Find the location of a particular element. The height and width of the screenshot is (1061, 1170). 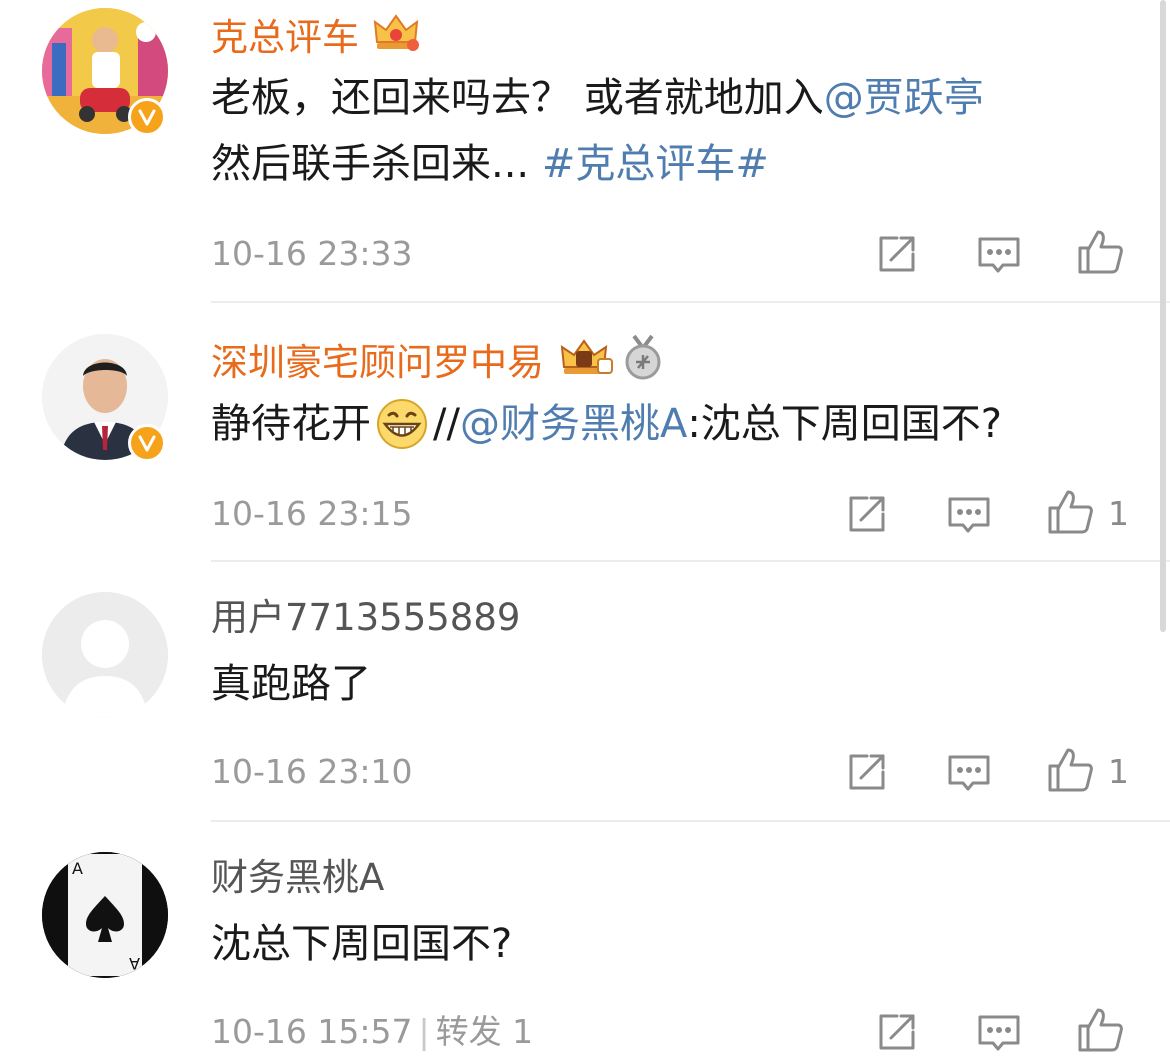

repost-prefix: // is located at coordinates (446, 424).